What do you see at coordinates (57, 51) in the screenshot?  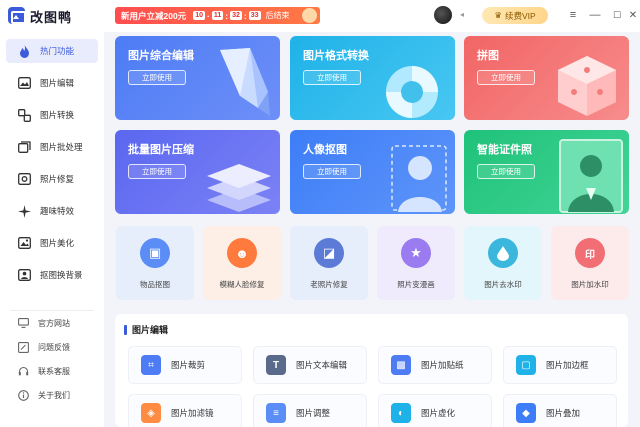 I see `sidebar-item-label: 热门功能` at bounding box center [57, 51].